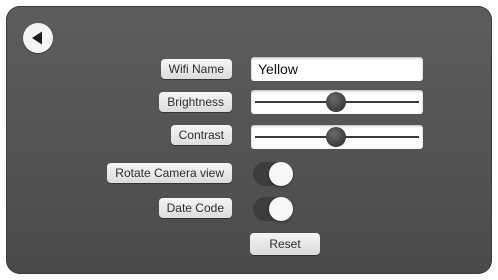 The height and width of the screenshot is (280, 498). I want to click on contrast-slider-thumb, so click(335, 137).